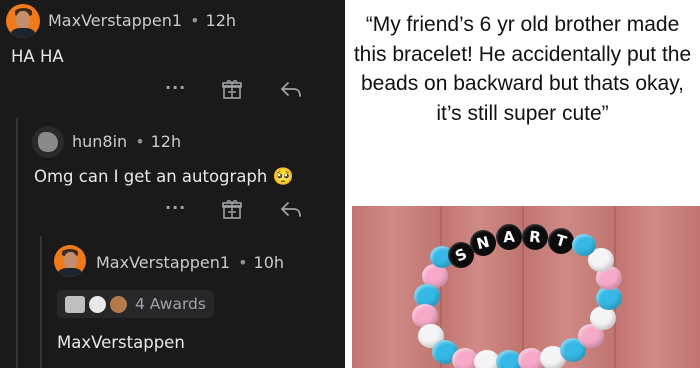 This screenshot has width=700, height=368. Describe the element at coordinates (269, 262) in the screenshot. I see `comment-age: 10h` at that location.